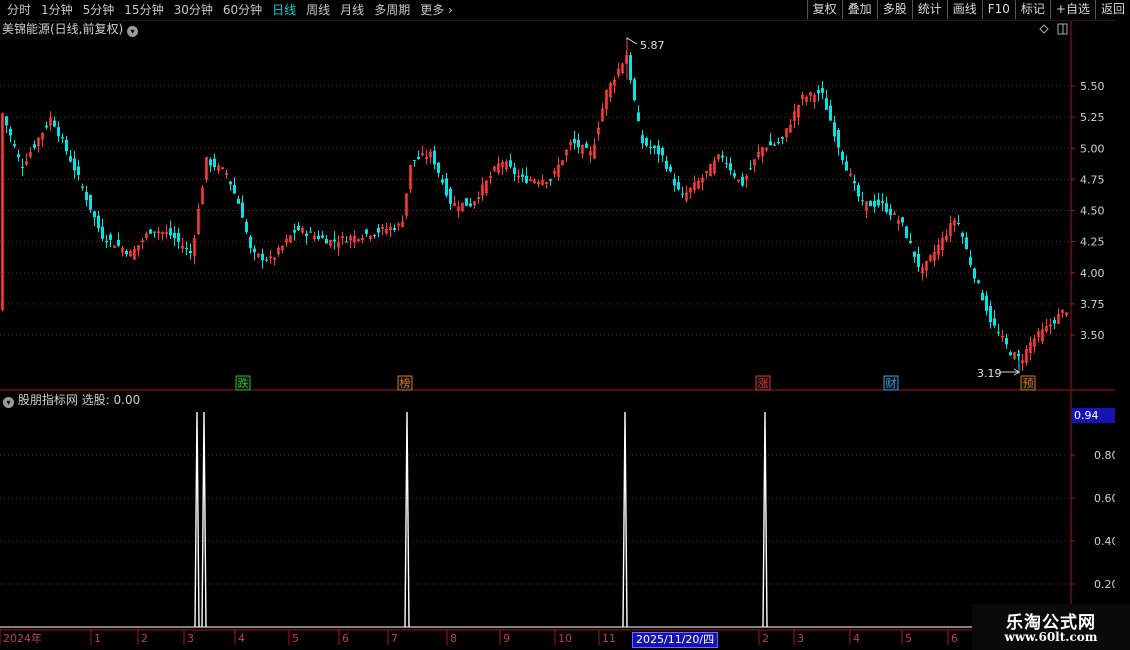 The height and width of the screenshot is (650, 1130). What do you see at coordinates (565, 638) in the screenshot?
I see `time-tick-label: 10` at bounding box center [565, 638].